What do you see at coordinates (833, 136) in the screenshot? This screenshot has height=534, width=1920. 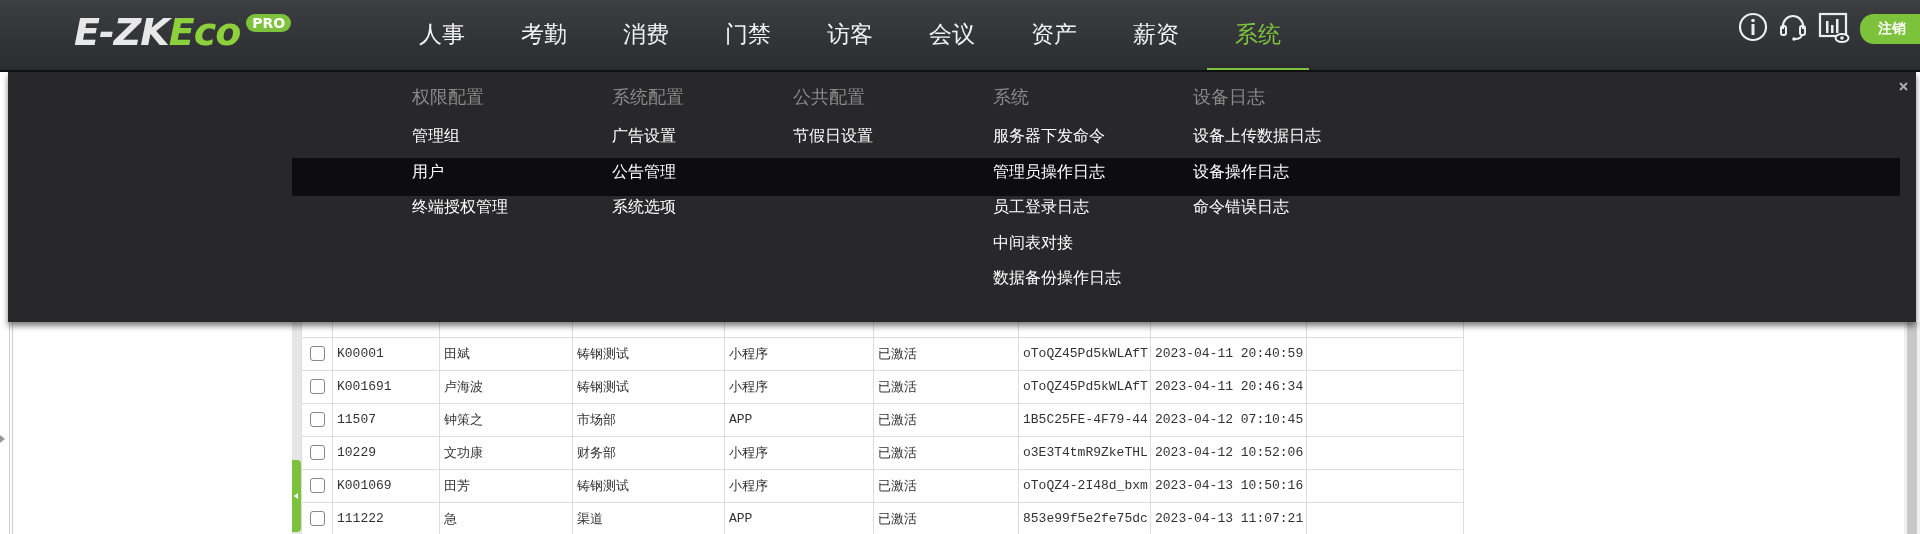 I see `menu-item: 节假日设置` at bounding box center [833, 136].